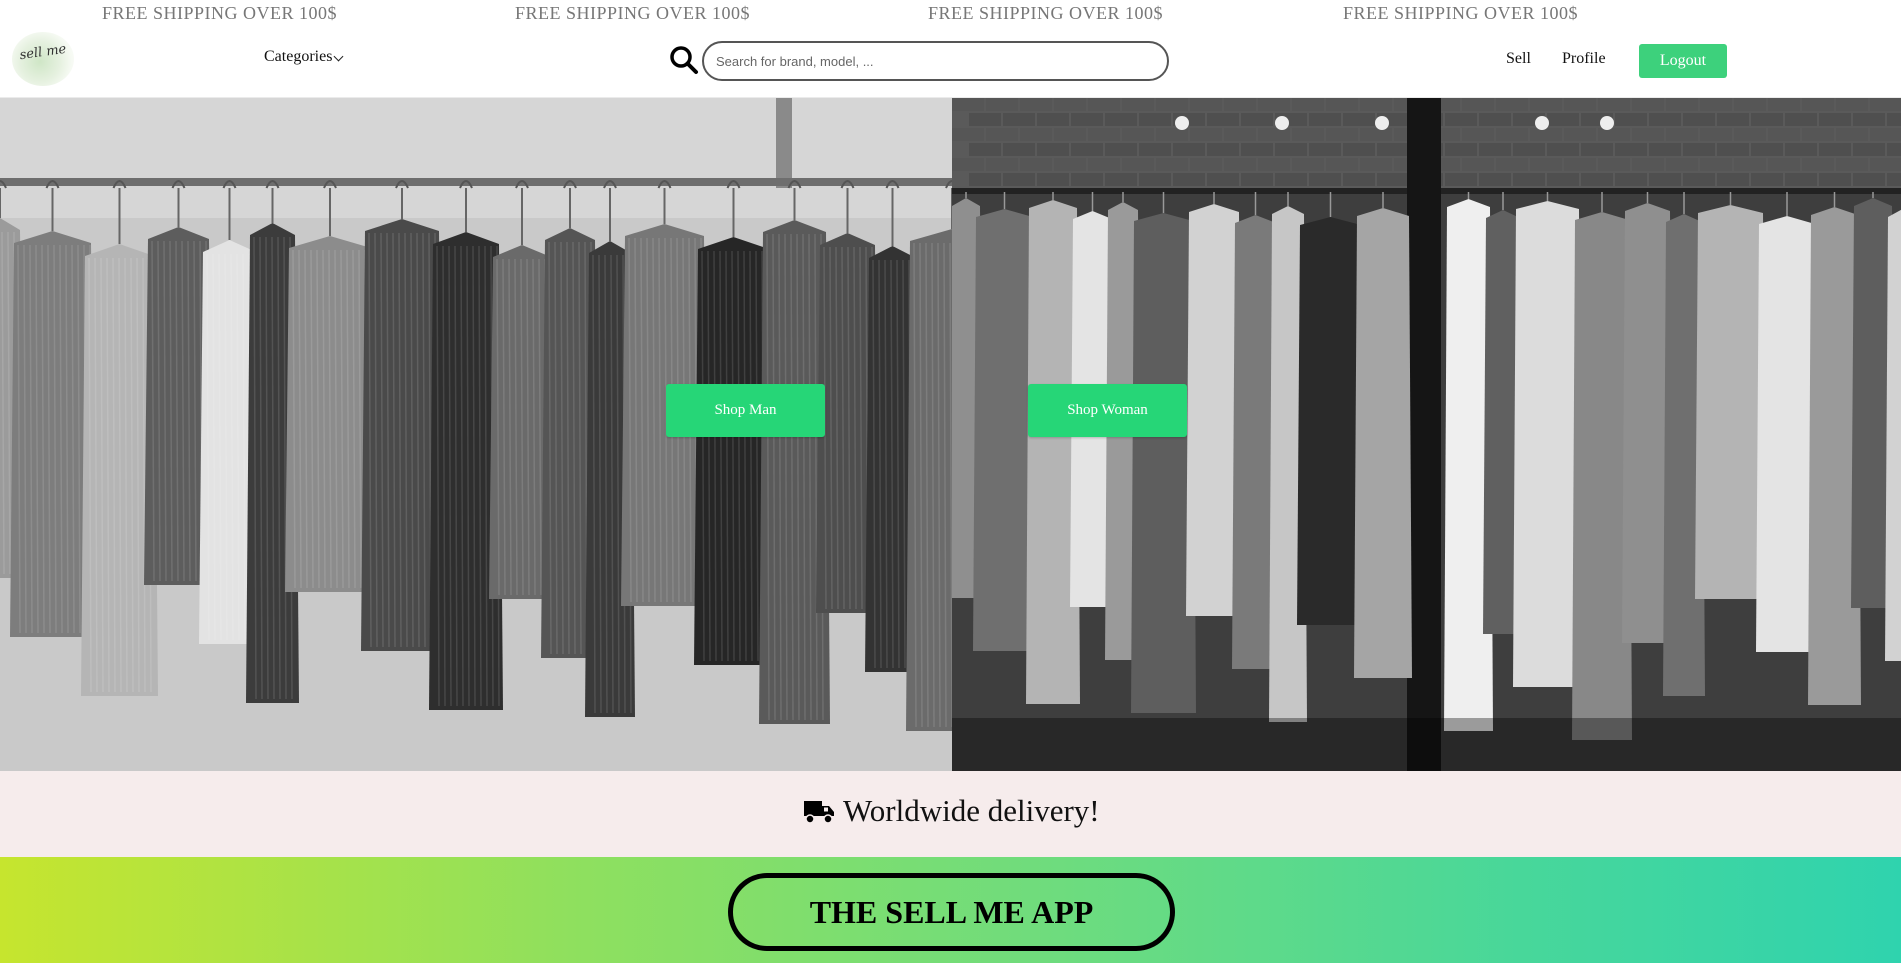 This screenshot has width=1901, height=963. I want to click on sell-me-app-button: THE SELL ME APP, so click(951, 912).